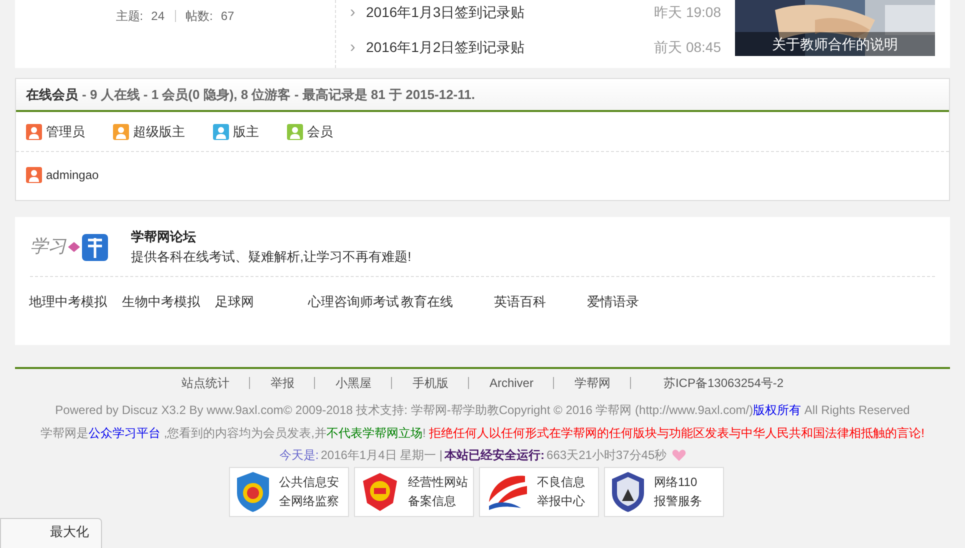 This screenshot has height=548, width=965. I want to click on friend-link: 英语百科, so click(540, 302).